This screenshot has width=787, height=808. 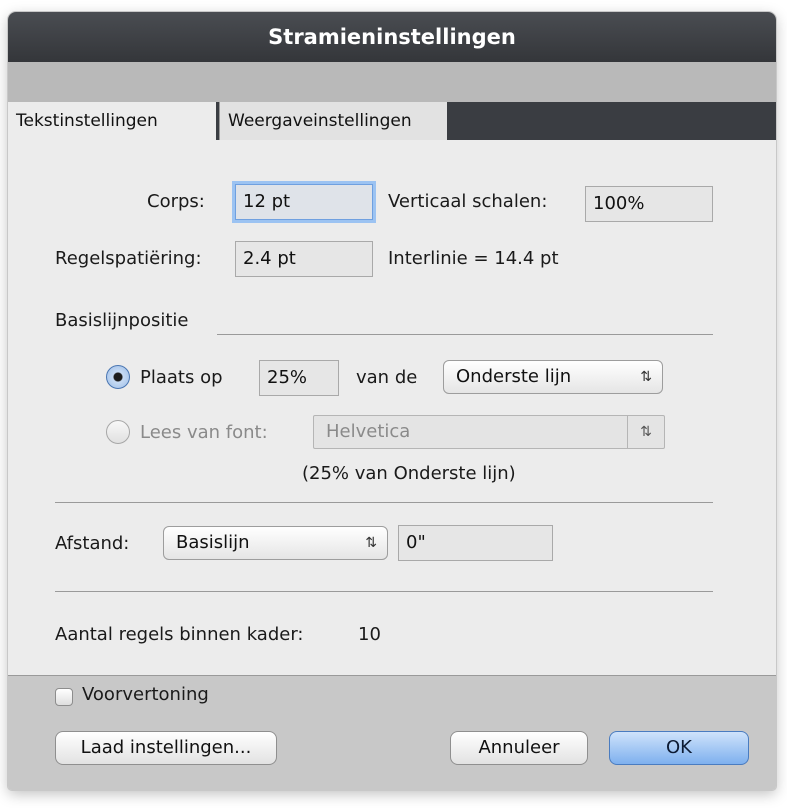 What do you see at coordinates (275, 543) in the screenshot?
I see `spacing-mode-popup: Basislijn ⇅` at bounding box center [275, 543].